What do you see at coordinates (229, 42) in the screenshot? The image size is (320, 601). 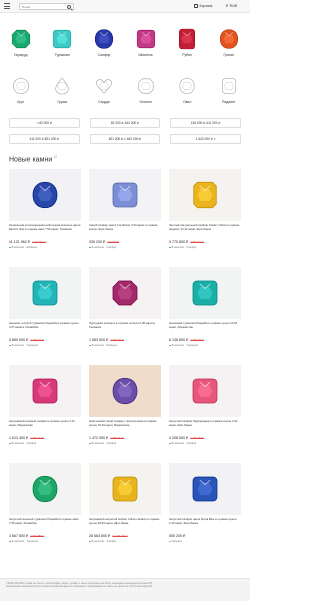 I see `filter-gem-5: Гранат` at bounding box center [229, 42].